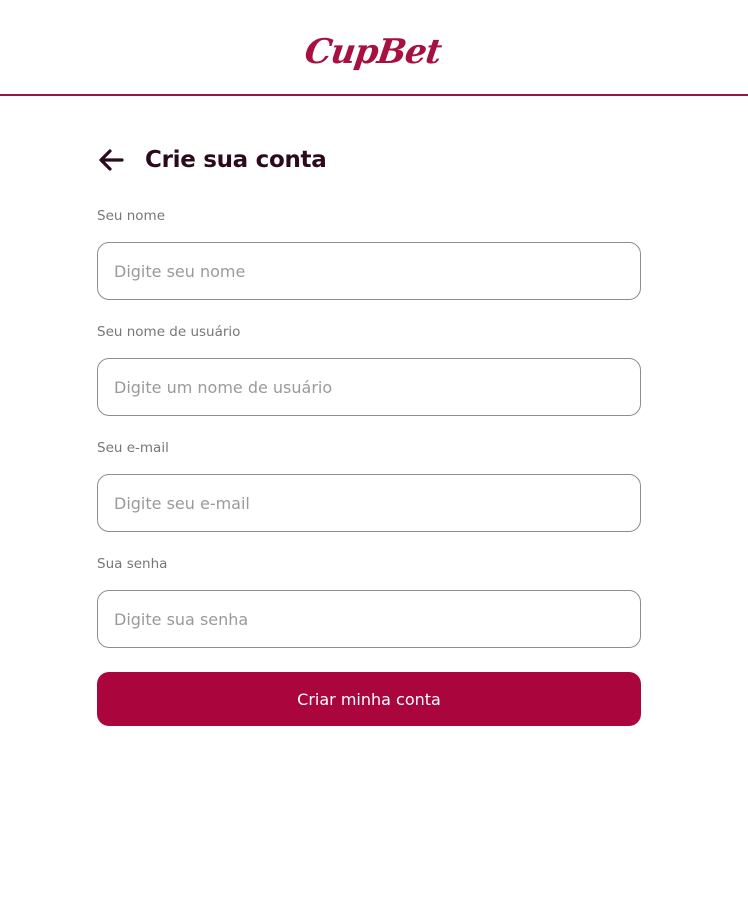  What do you see at coordinates (133, 448) in the screenshot?
I see `email-label: Seu e-mail` at bounding box center [133, 448].